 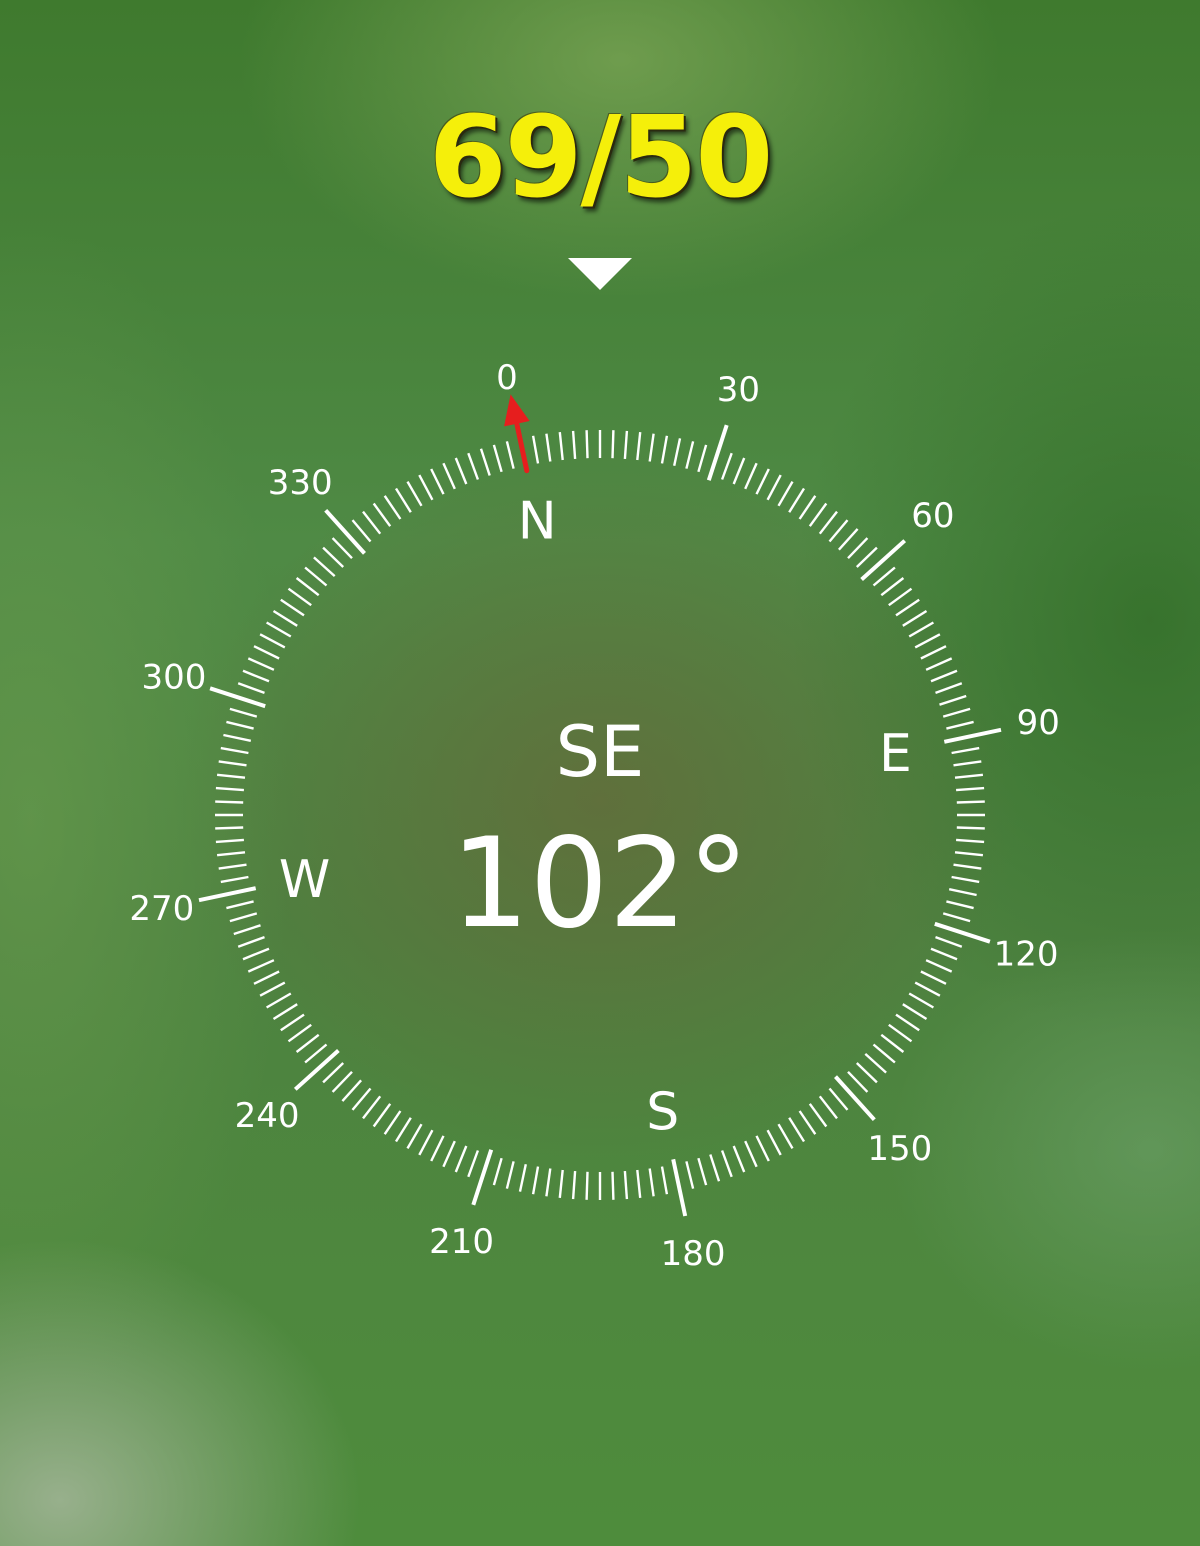 I want to click on degree-label-180: 180, so click(x=693, y=1254).